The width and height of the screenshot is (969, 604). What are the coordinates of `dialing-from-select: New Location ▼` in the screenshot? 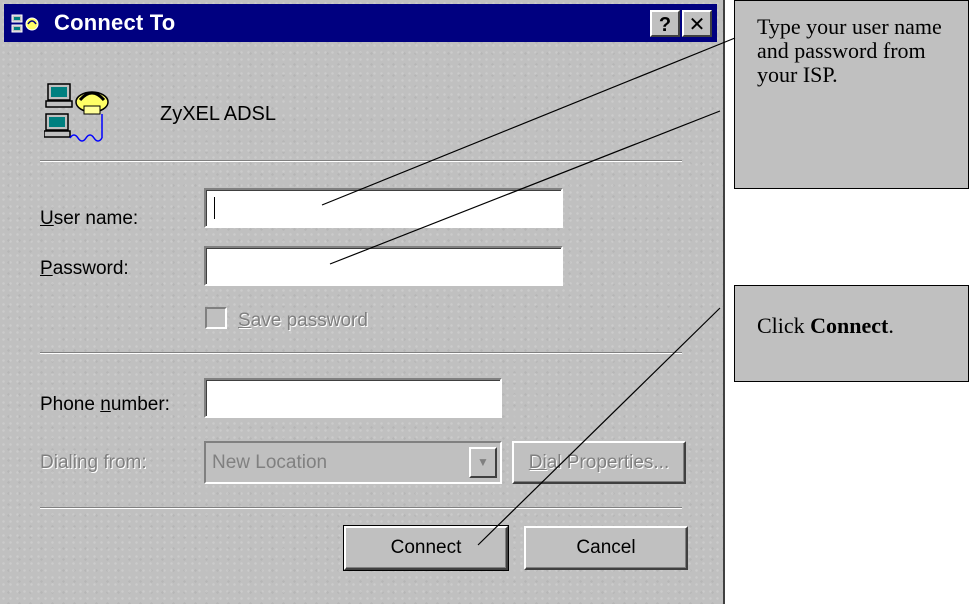 It's located at (353, 462).